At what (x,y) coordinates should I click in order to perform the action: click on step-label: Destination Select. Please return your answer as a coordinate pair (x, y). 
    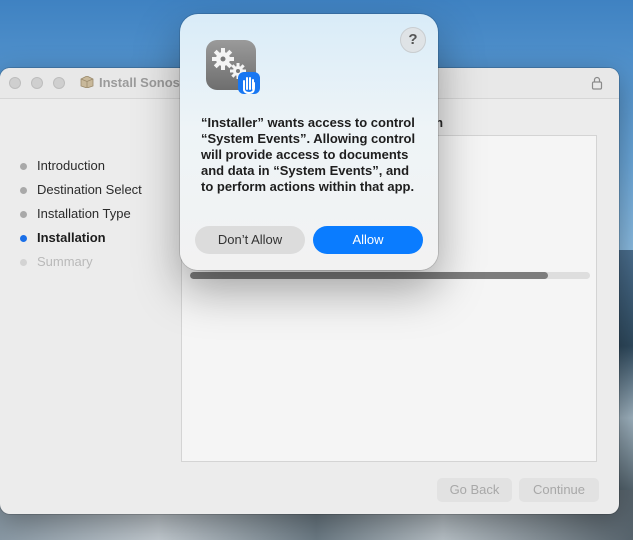
    Looking at the image, I should click on (89, 189).